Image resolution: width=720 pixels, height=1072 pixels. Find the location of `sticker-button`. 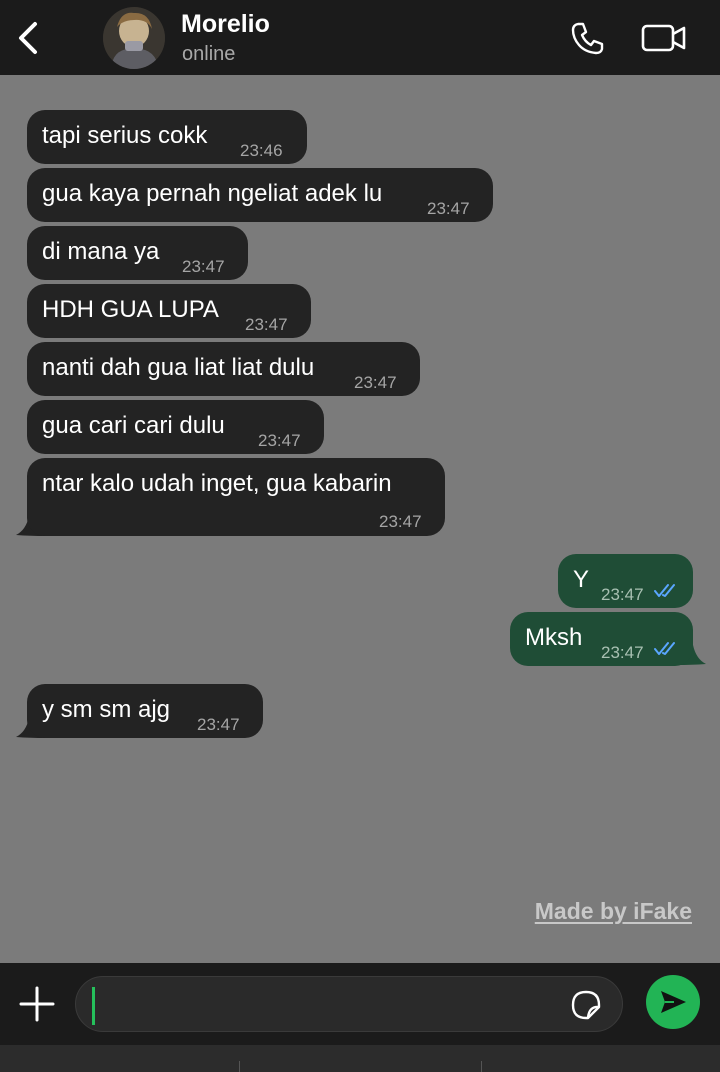

sticker-button is located at coordinates (586, 1005).